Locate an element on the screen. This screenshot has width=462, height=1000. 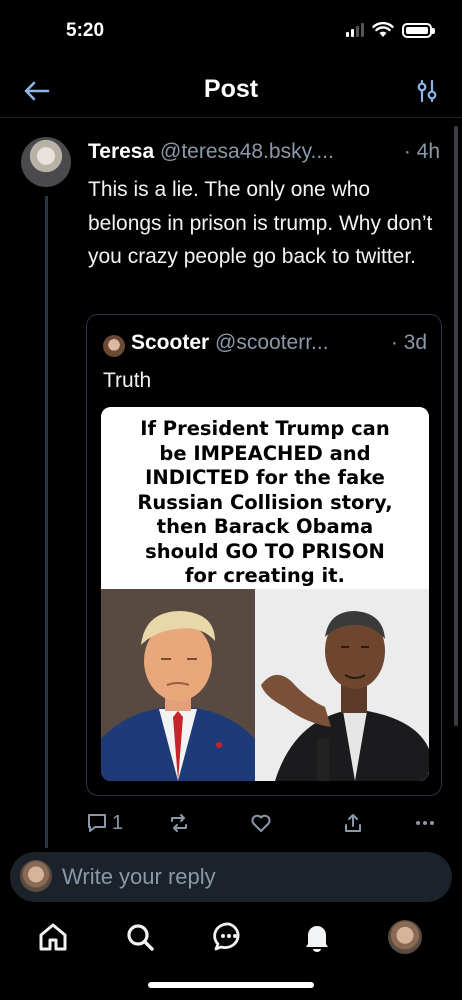
tab-chat is located at coordinates (229, 937).